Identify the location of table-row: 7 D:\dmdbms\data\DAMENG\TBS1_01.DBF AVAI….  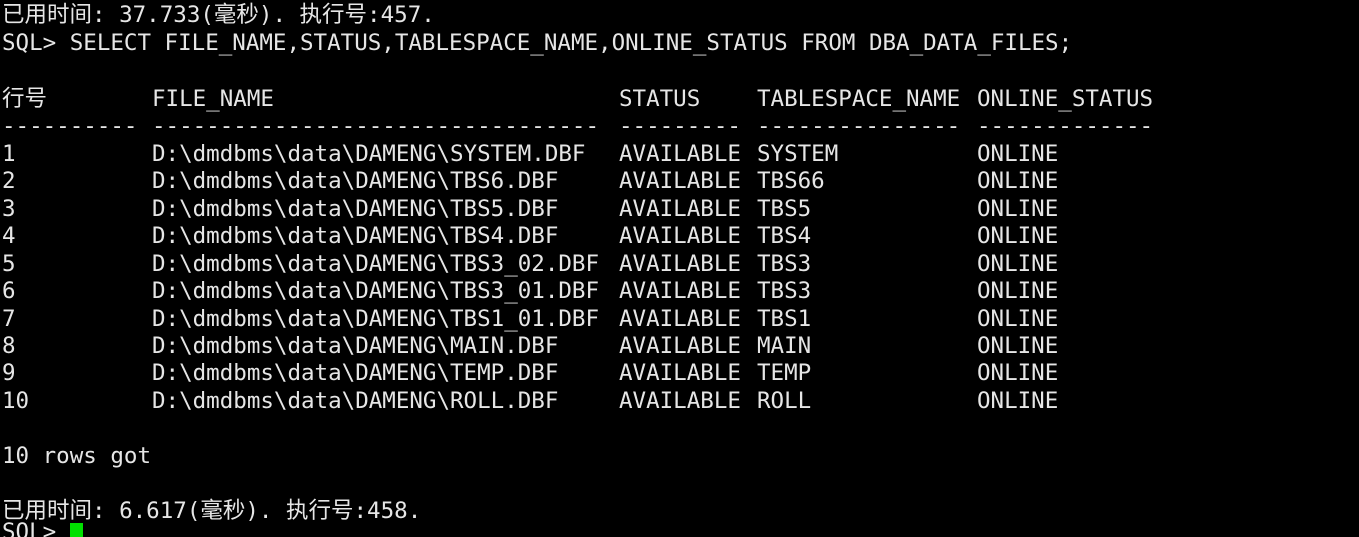
(530, 319).